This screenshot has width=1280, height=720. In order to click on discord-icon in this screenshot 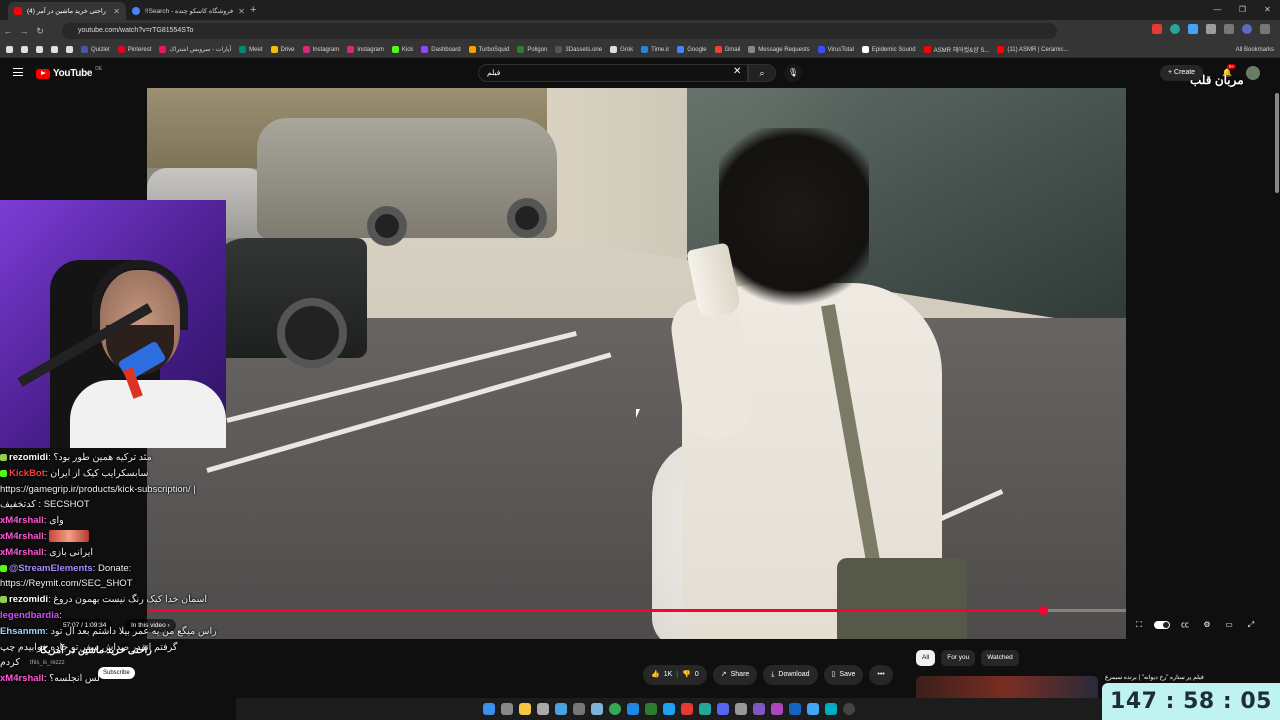, I will do `click(723, 709)`.